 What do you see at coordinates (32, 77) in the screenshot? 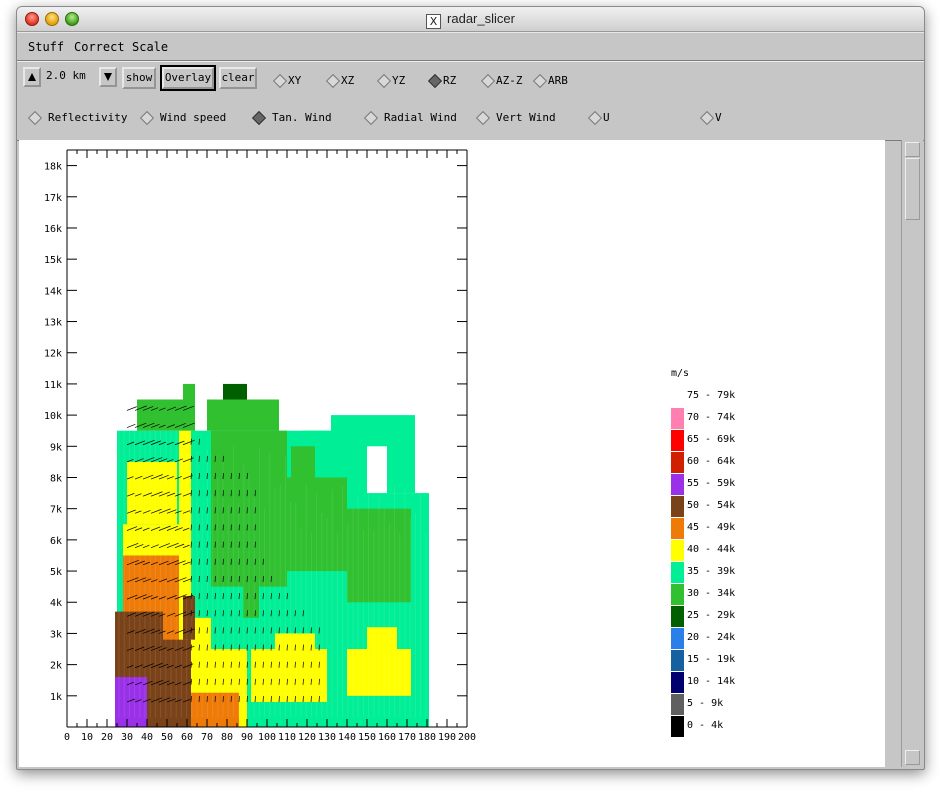
I see `height-up-button` at bounding box center [32, 77].